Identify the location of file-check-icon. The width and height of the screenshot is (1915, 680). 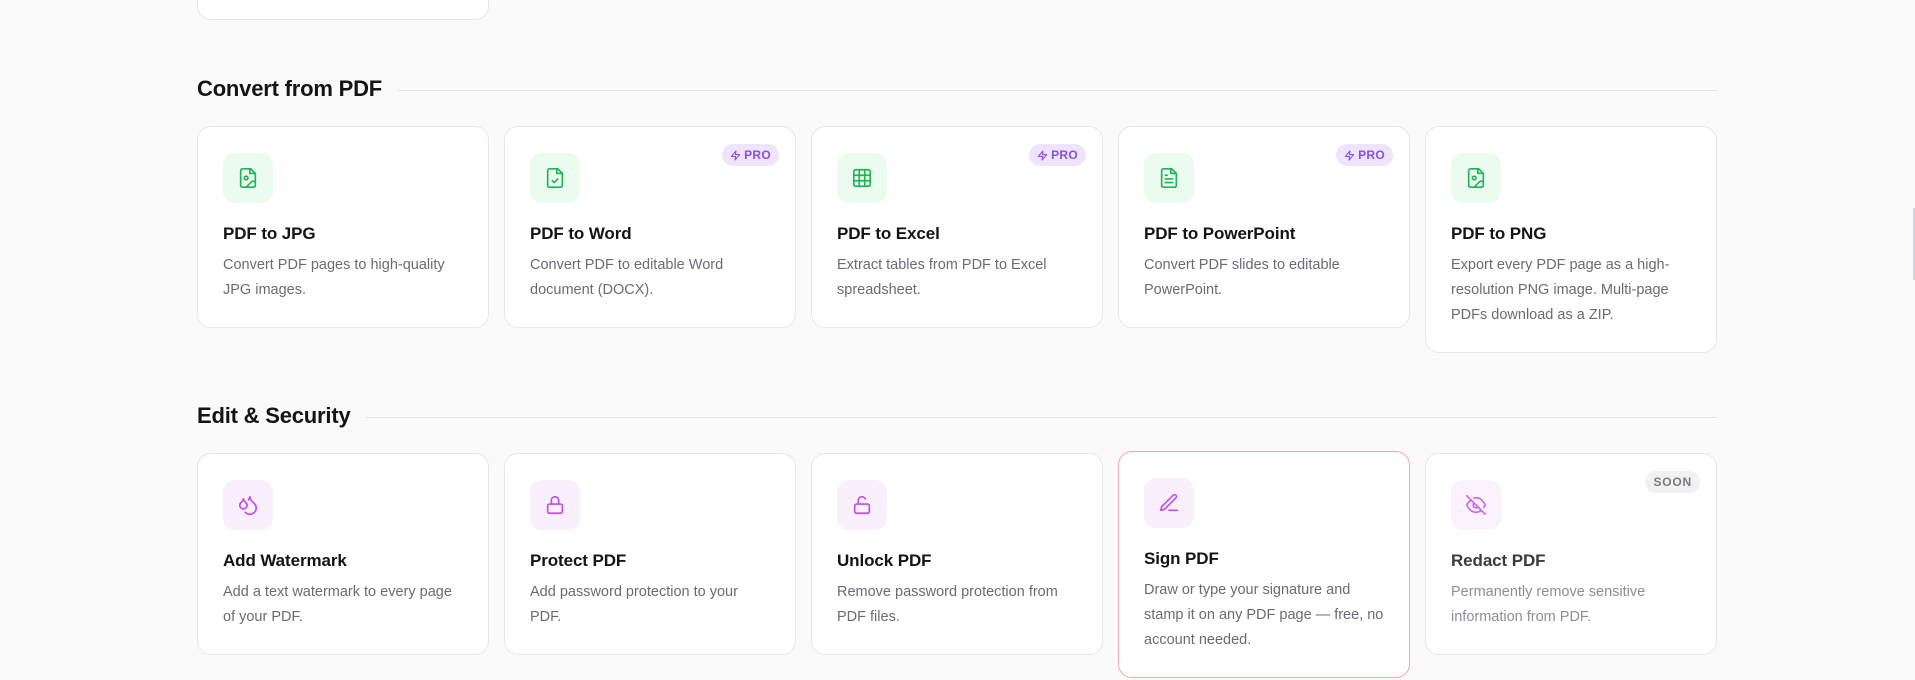
(555, 178).